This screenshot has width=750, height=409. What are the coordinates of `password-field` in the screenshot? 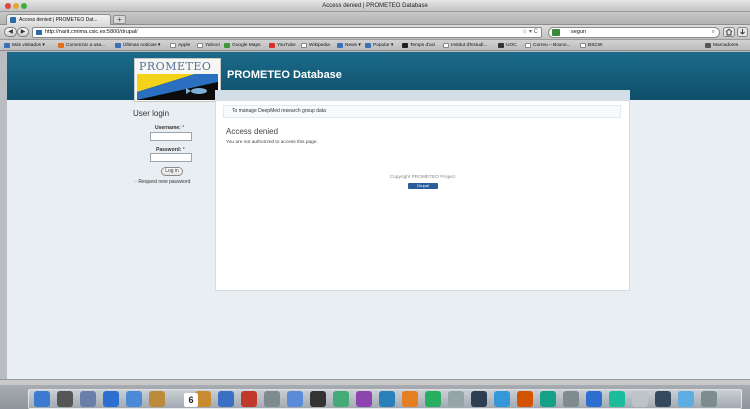 It's located at (171, 157).